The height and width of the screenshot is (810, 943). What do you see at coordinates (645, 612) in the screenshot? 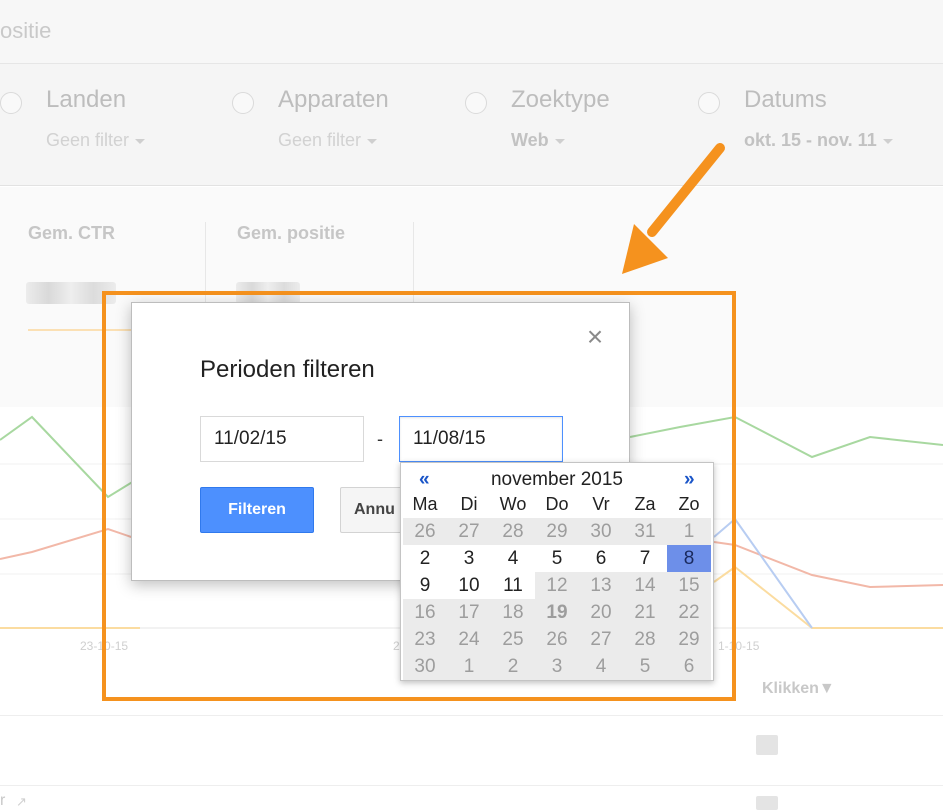
I see `calendar-day: 21` at bounding box center [645, 612].